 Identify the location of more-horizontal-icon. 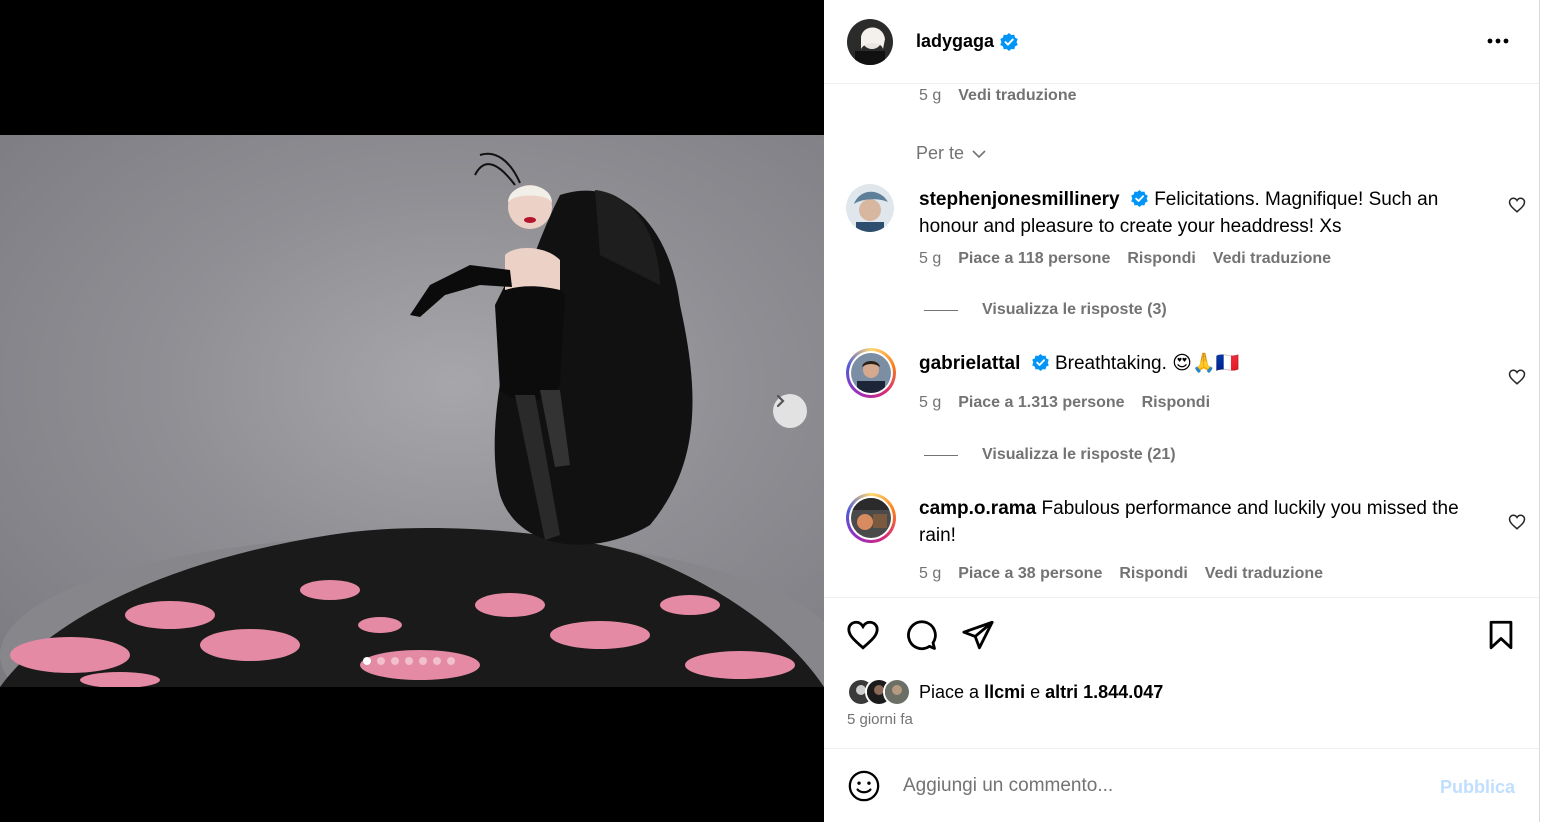
(1498, 41).